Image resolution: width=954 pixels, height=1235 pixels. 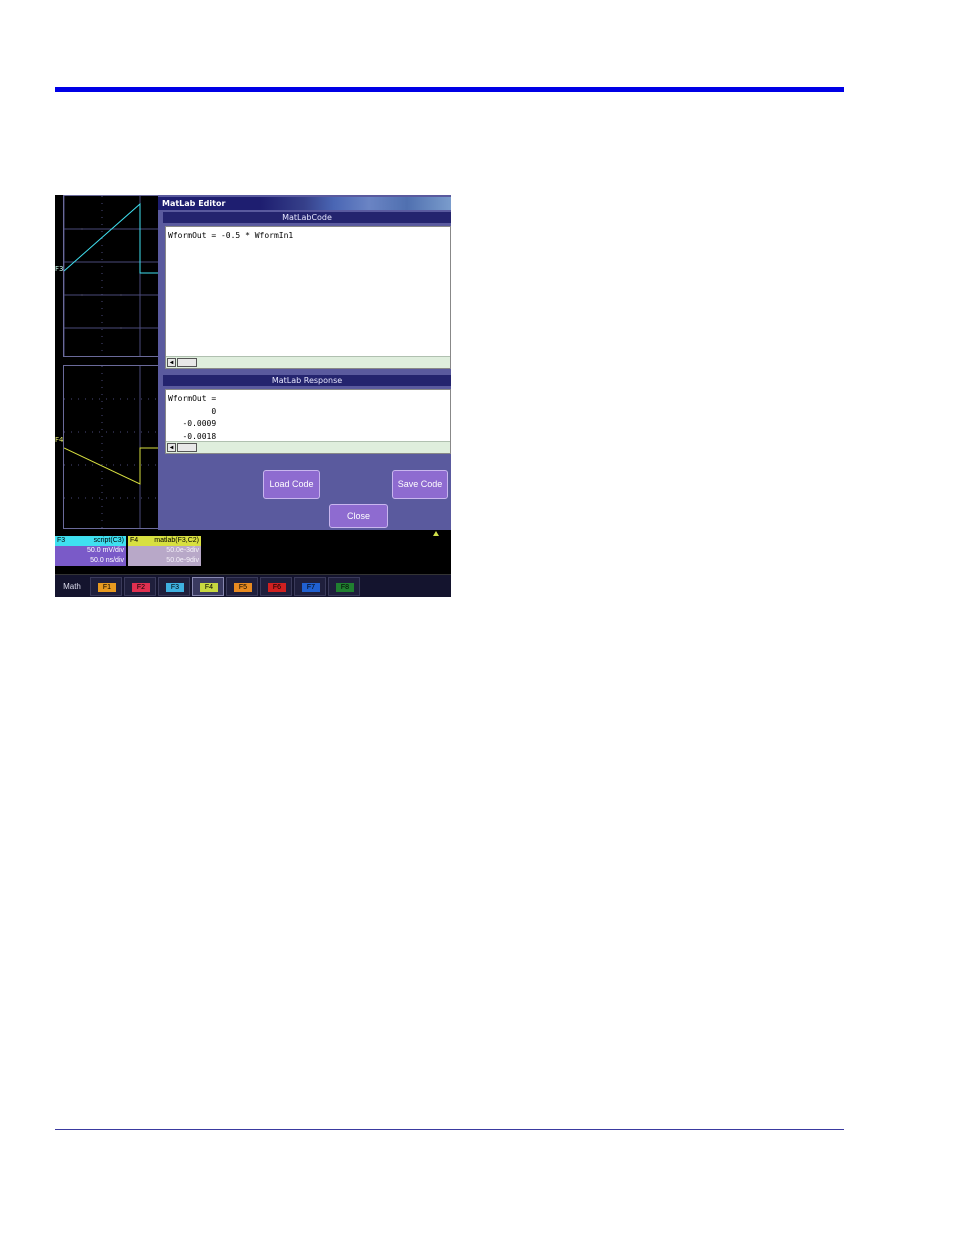 What do you see at coordinates (111, 466) in the screenshot?
I see `f4-waveform` at bounding box center [111, 466].